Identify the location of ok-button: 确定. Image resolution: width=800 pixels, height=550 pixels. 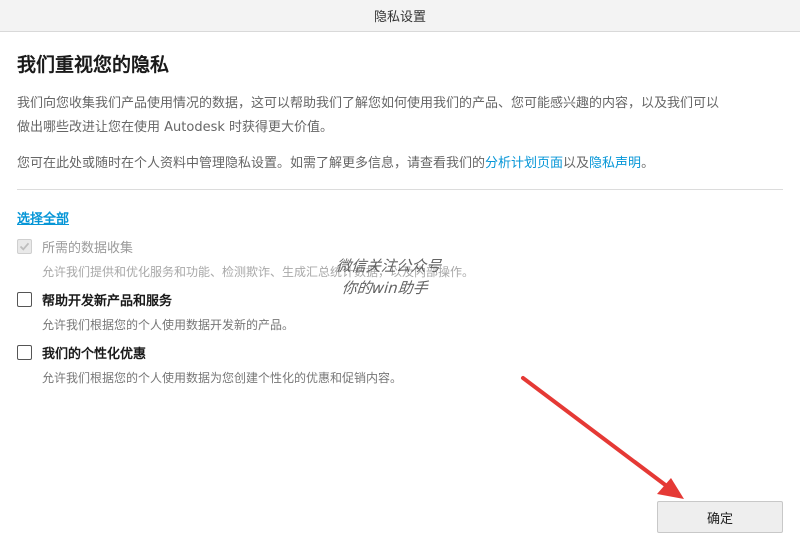
(720, 517).